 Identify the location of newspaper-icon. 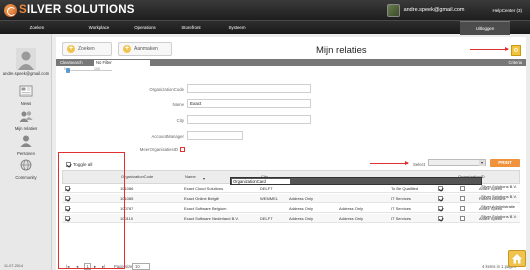
(26, 91).